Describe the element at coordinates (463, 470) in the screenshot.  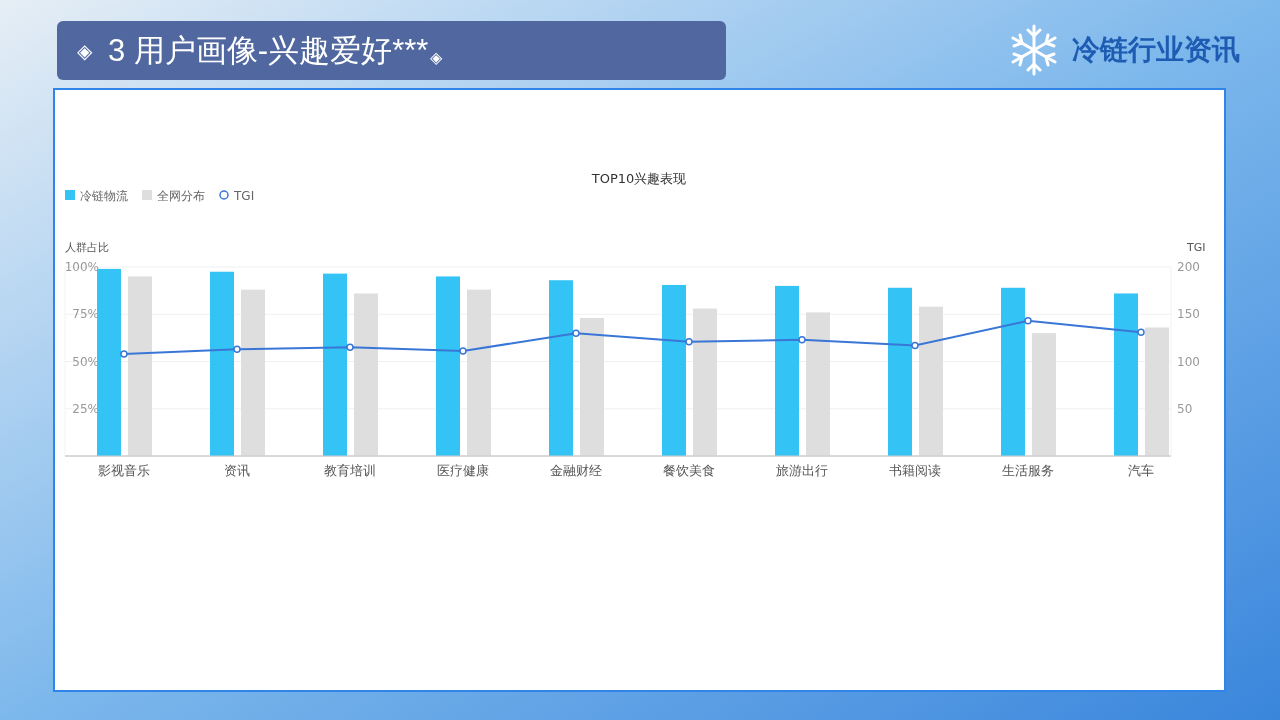
I see `category-label: 医疗健康` at that location.